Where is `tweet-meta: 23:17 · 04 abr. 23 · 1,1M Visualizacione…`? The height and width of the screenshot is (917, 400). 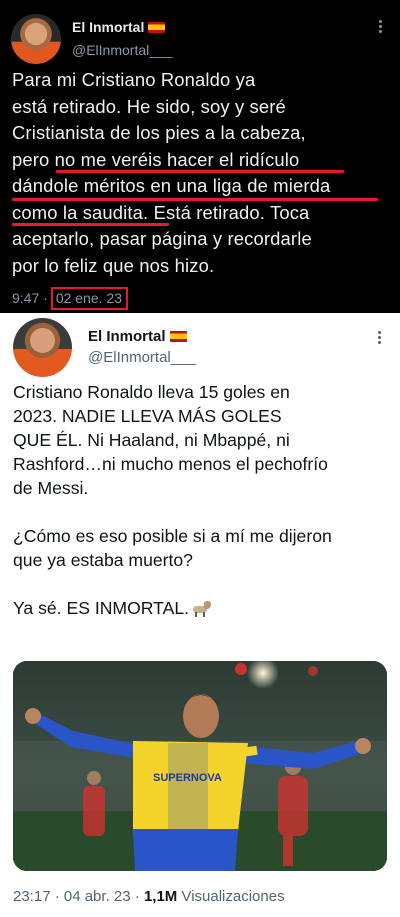 tweet-meta: 23:17 · 04 abr. 23 · 1,1M Visualizacione… is located at coordinates (149, 896).